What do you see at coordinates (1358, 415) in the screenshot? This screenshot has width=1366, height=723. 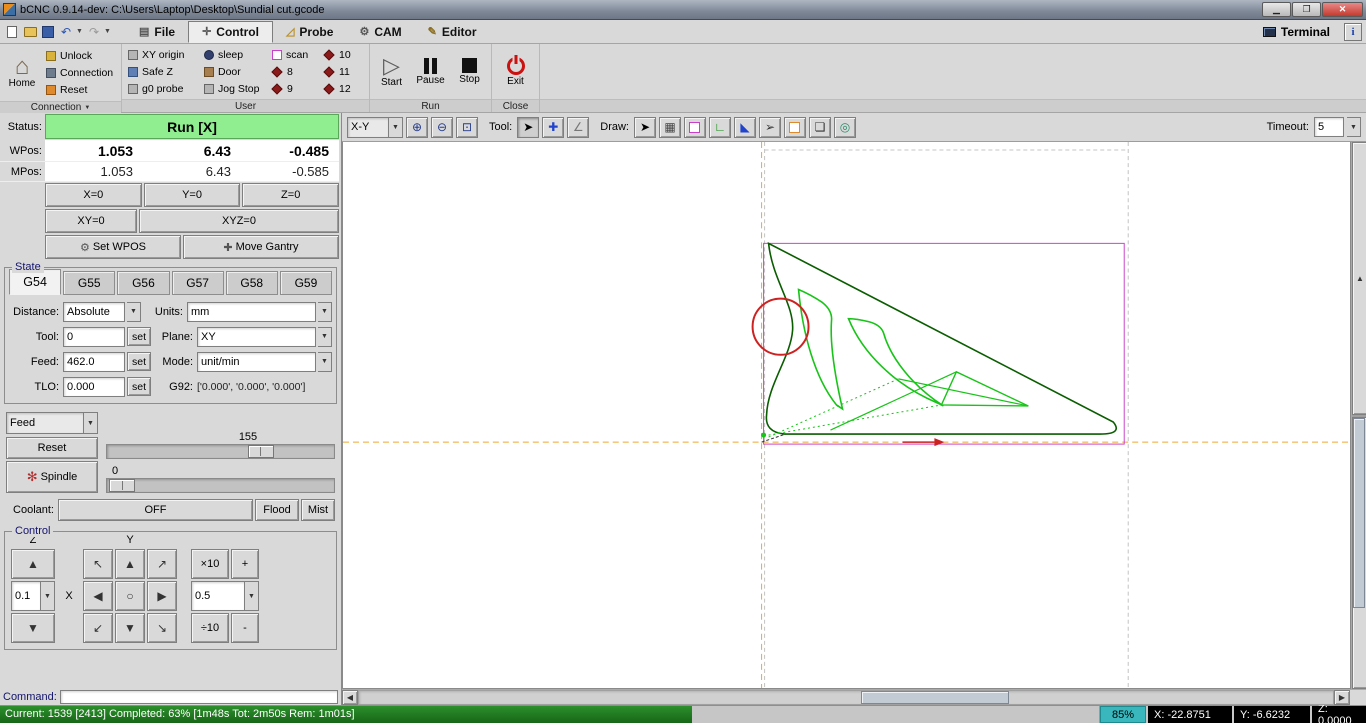 I see `vertical-scrollbar: ▲ ▼` at bounding box center [1358, 415].